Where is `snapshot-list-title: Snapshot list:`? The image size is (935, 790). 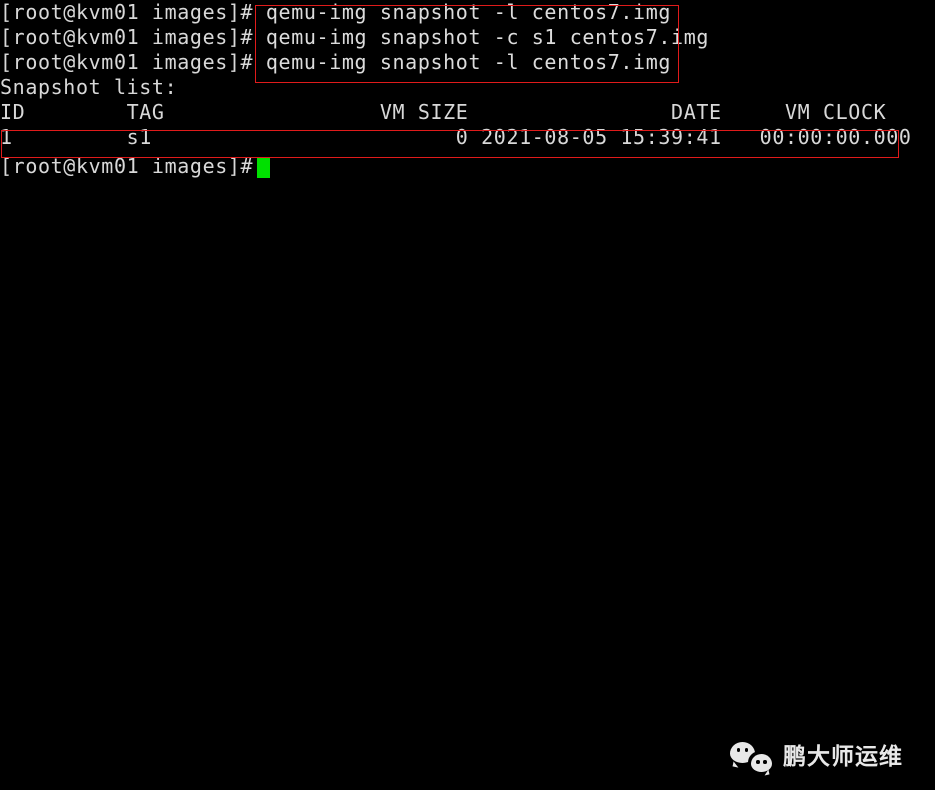
snapshot-list-title: Snapshot list: is located at coordinates (89, 87).